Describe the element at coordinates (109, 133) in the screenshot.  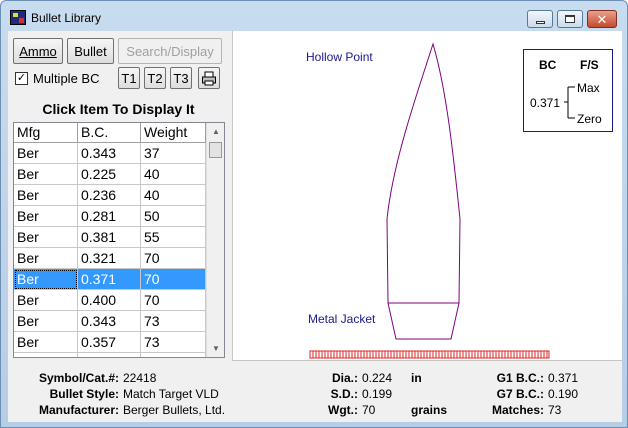
I see `column-header-bc: B.C.` at that location.